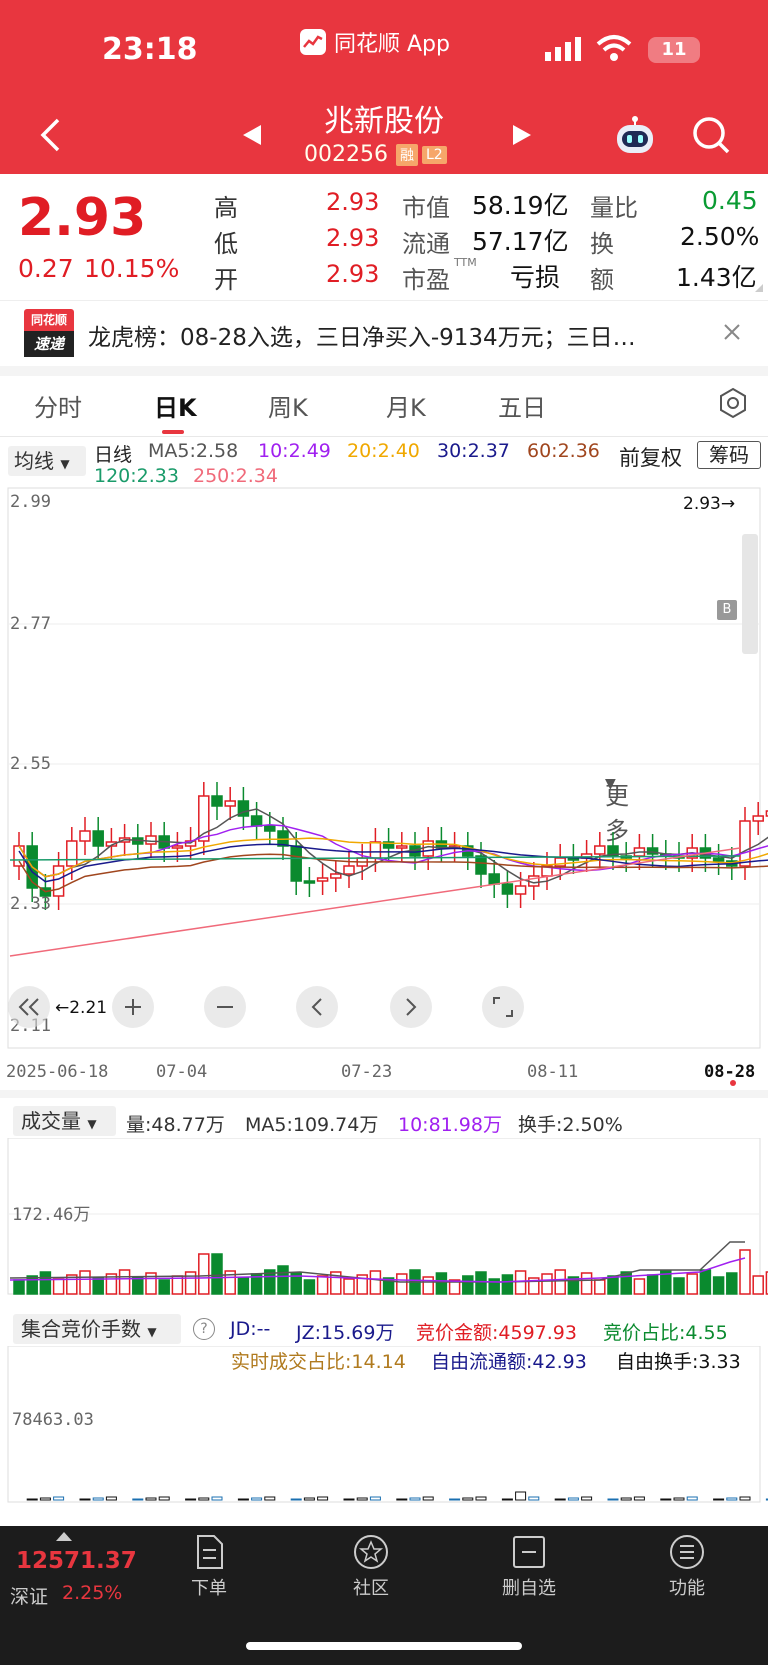 This screenshot has width=768, height=1665. What do you see at coordinates (711, 135) in the screenshot?
I see `search-icon` at bounding box center [711, 135].